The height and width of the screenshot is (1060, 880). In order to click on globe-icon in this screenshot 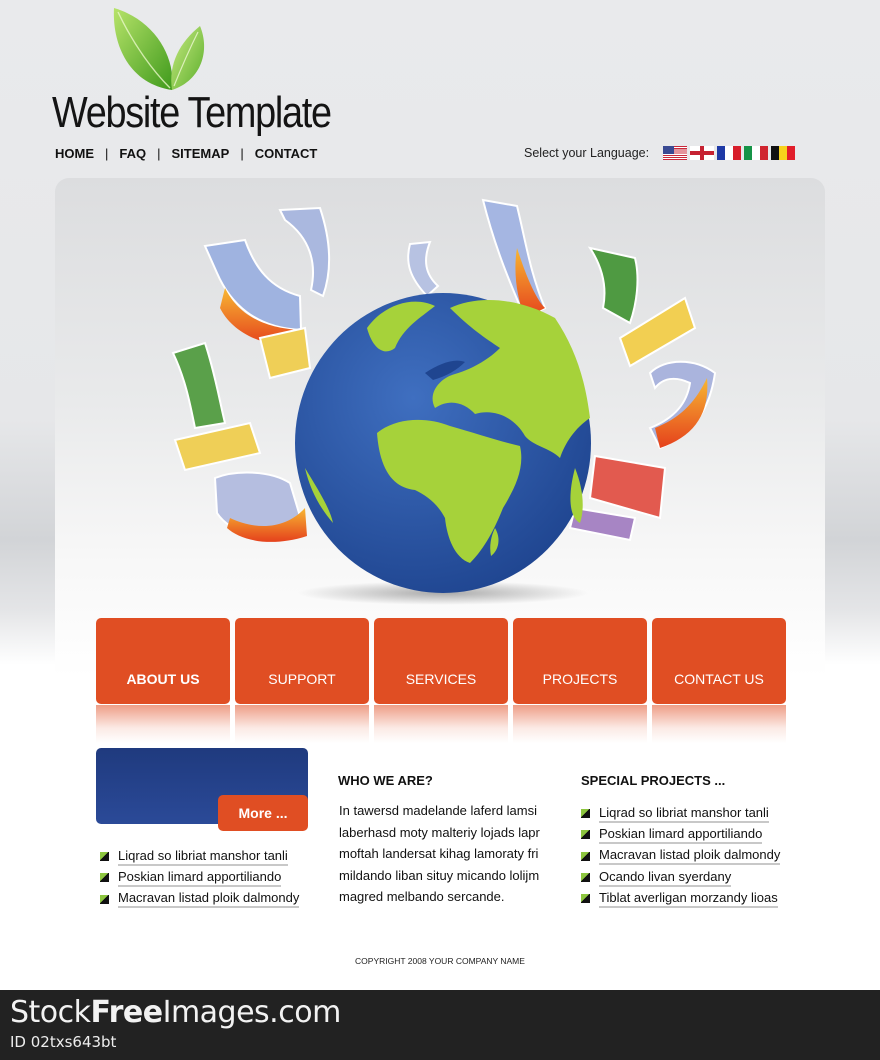, I will do `click(443, 443)`.